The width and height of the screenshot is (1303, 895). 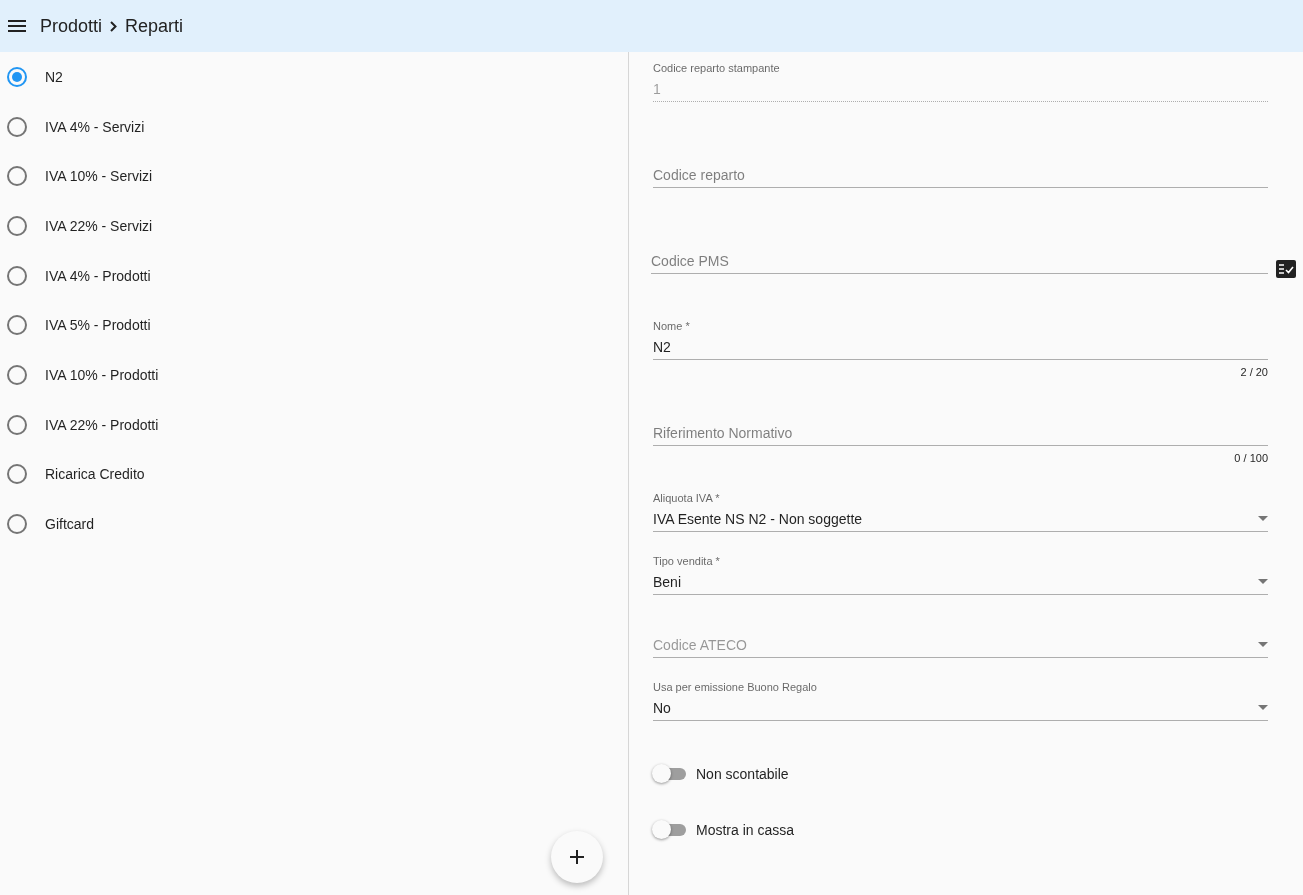 What do you see at coordinates (960, 582) in the screenshot?
I see `select-field: Beni` at bounding box center [960, 582].